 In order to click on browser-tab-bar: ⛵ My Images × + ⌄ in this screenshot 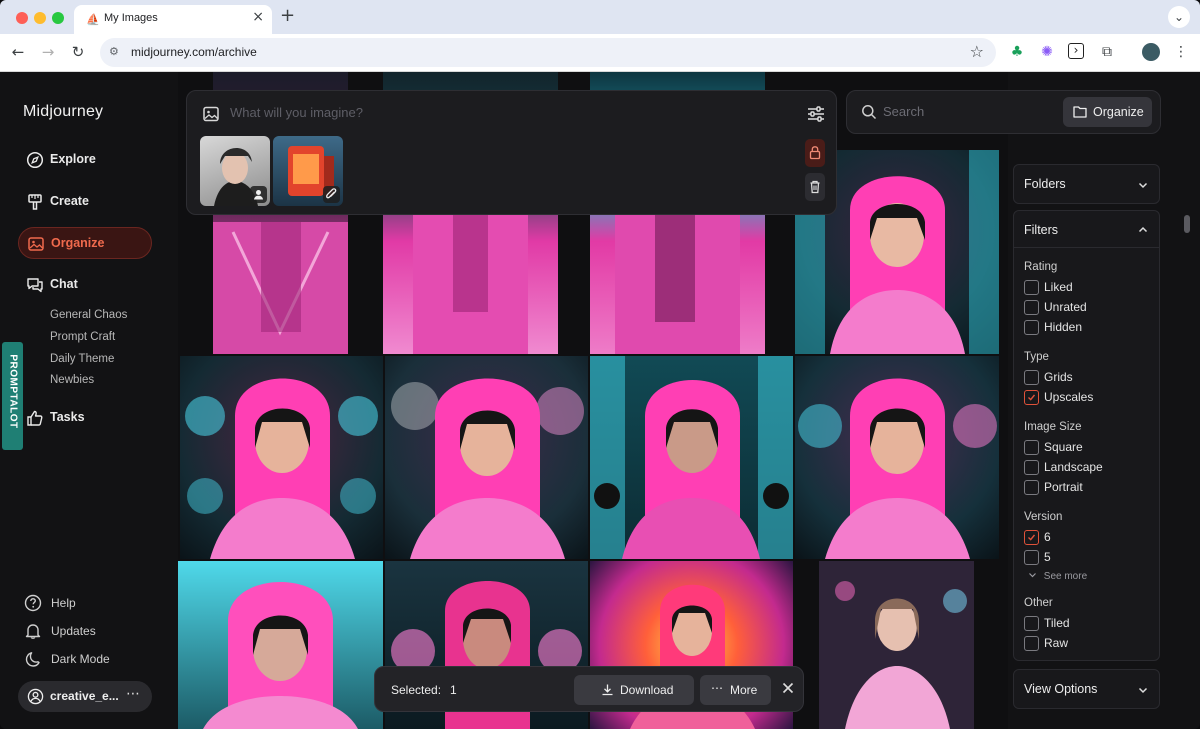, I will do `click(600, 17)`.